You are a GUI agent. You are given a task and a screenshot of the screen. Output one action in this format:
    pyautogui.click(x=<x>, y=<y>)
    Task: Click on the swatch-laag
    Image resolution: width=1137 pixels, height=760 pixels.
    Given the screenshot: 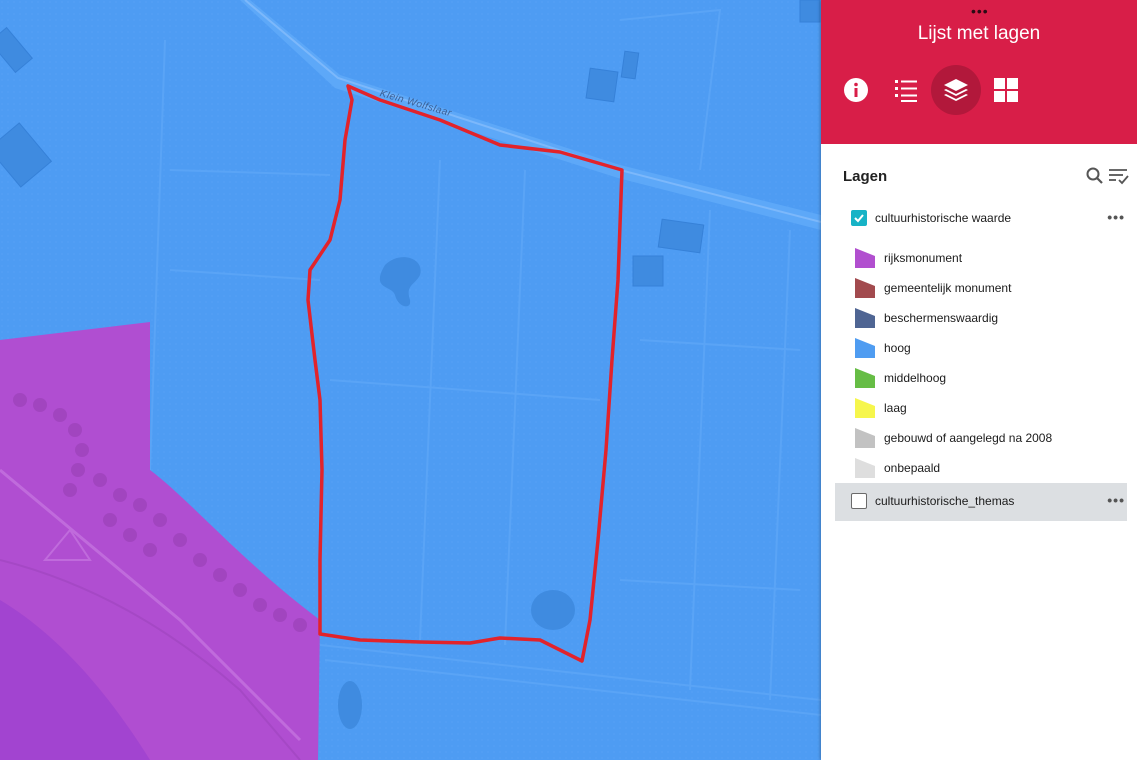 What is the action you would take?
    pyautogui.click(x=865, y=408)
    